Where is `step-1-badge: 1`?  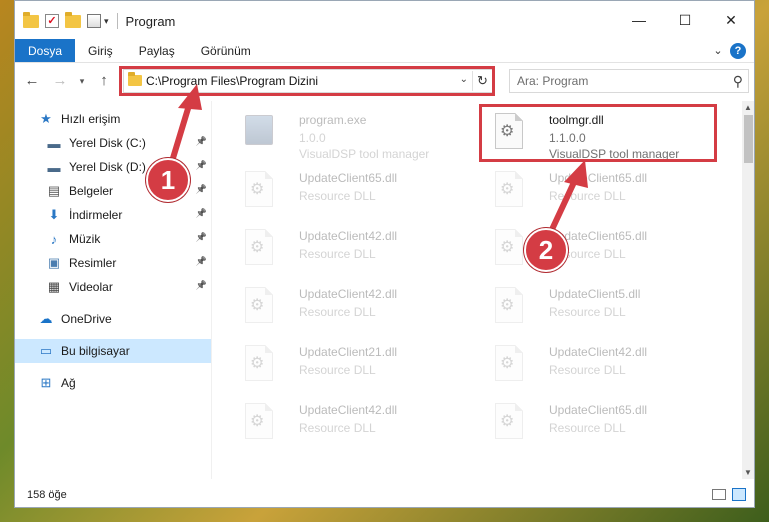 step-1-badge: 1 is located at coordinates (168, 180).